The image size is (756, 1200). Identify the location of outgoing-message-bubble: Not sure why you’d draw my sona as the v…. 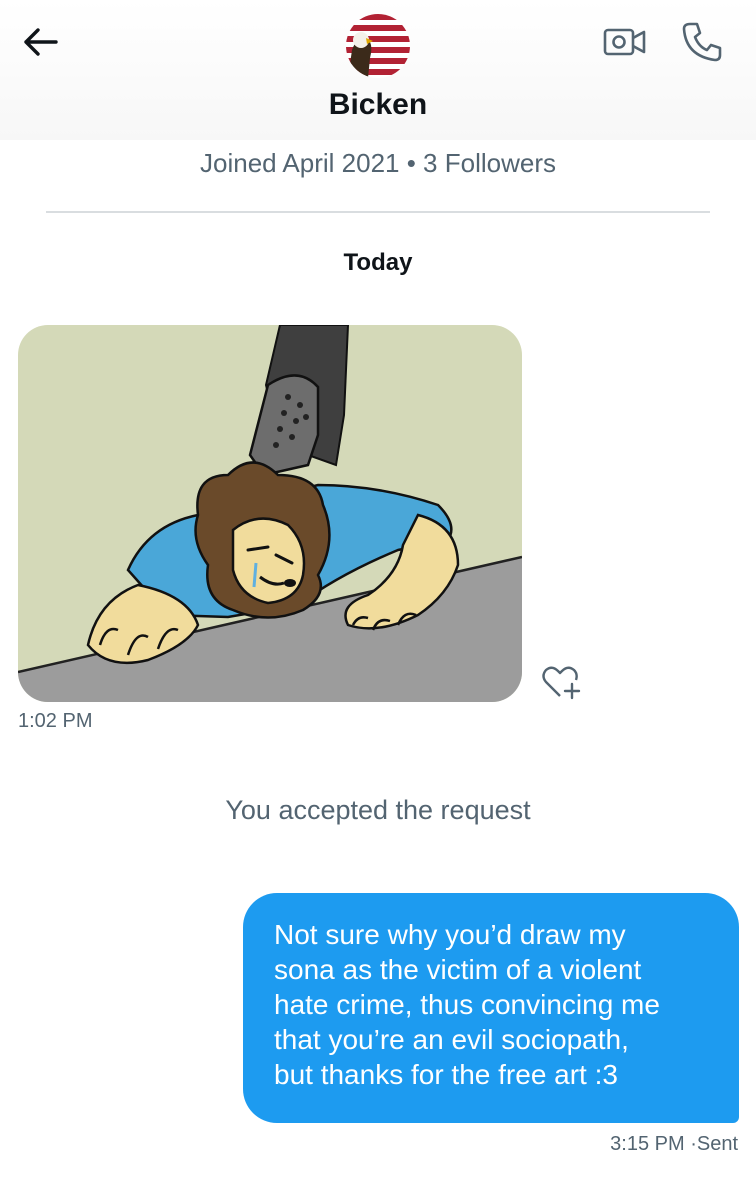
(491, 1008).